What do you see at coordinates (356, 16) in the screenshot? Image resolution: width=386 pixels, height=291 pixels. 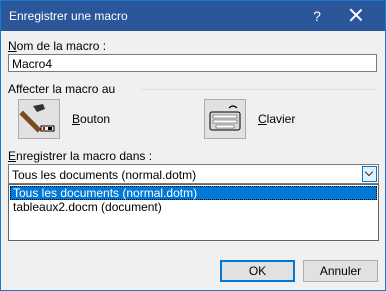 I see `close-icon` at bounding box center [356, 16].